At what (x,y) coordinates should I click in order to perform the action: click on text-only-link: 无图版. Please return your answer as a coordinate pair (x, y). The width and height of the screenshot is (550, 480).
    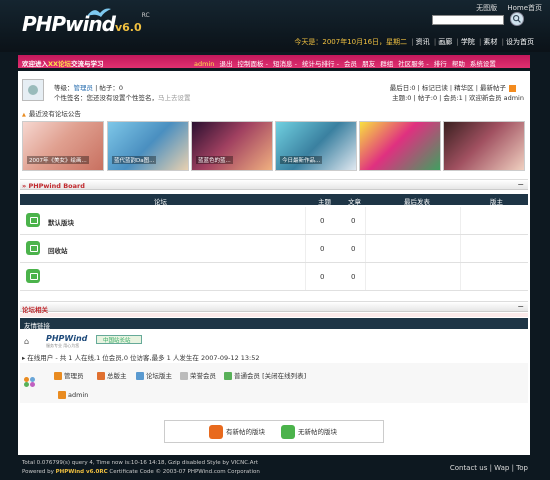
    Looking at the image, I should click on (486, 8).